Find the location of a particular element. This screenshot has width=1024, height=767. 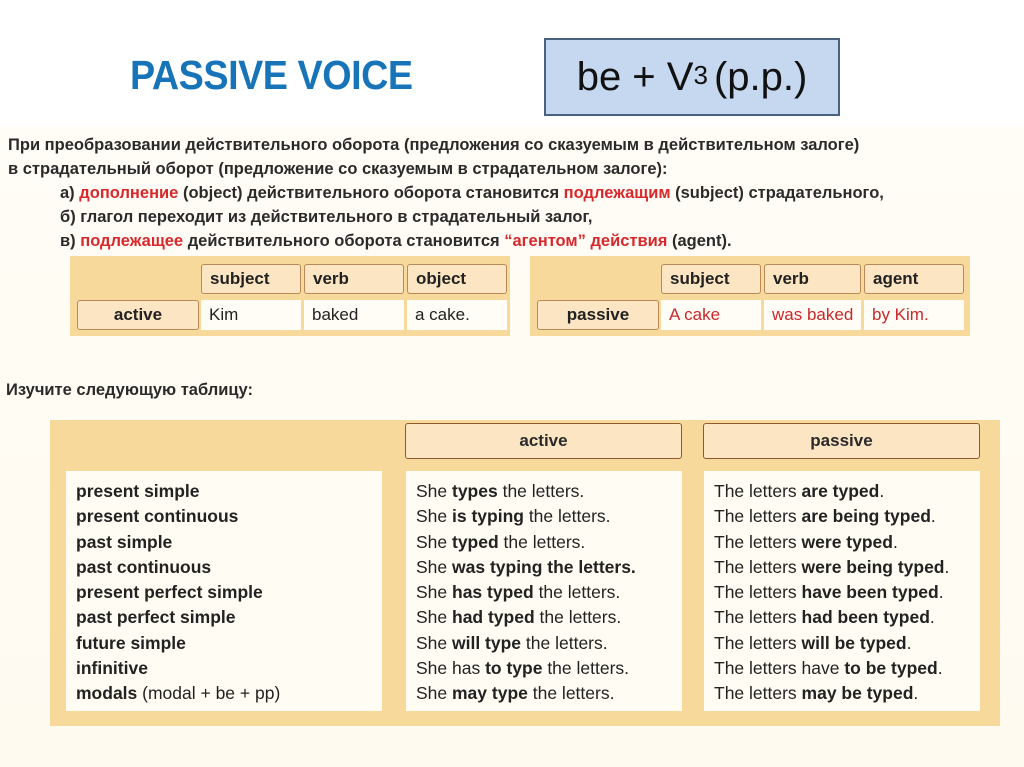

value-verb: baked is located at coordinates (354, 315).